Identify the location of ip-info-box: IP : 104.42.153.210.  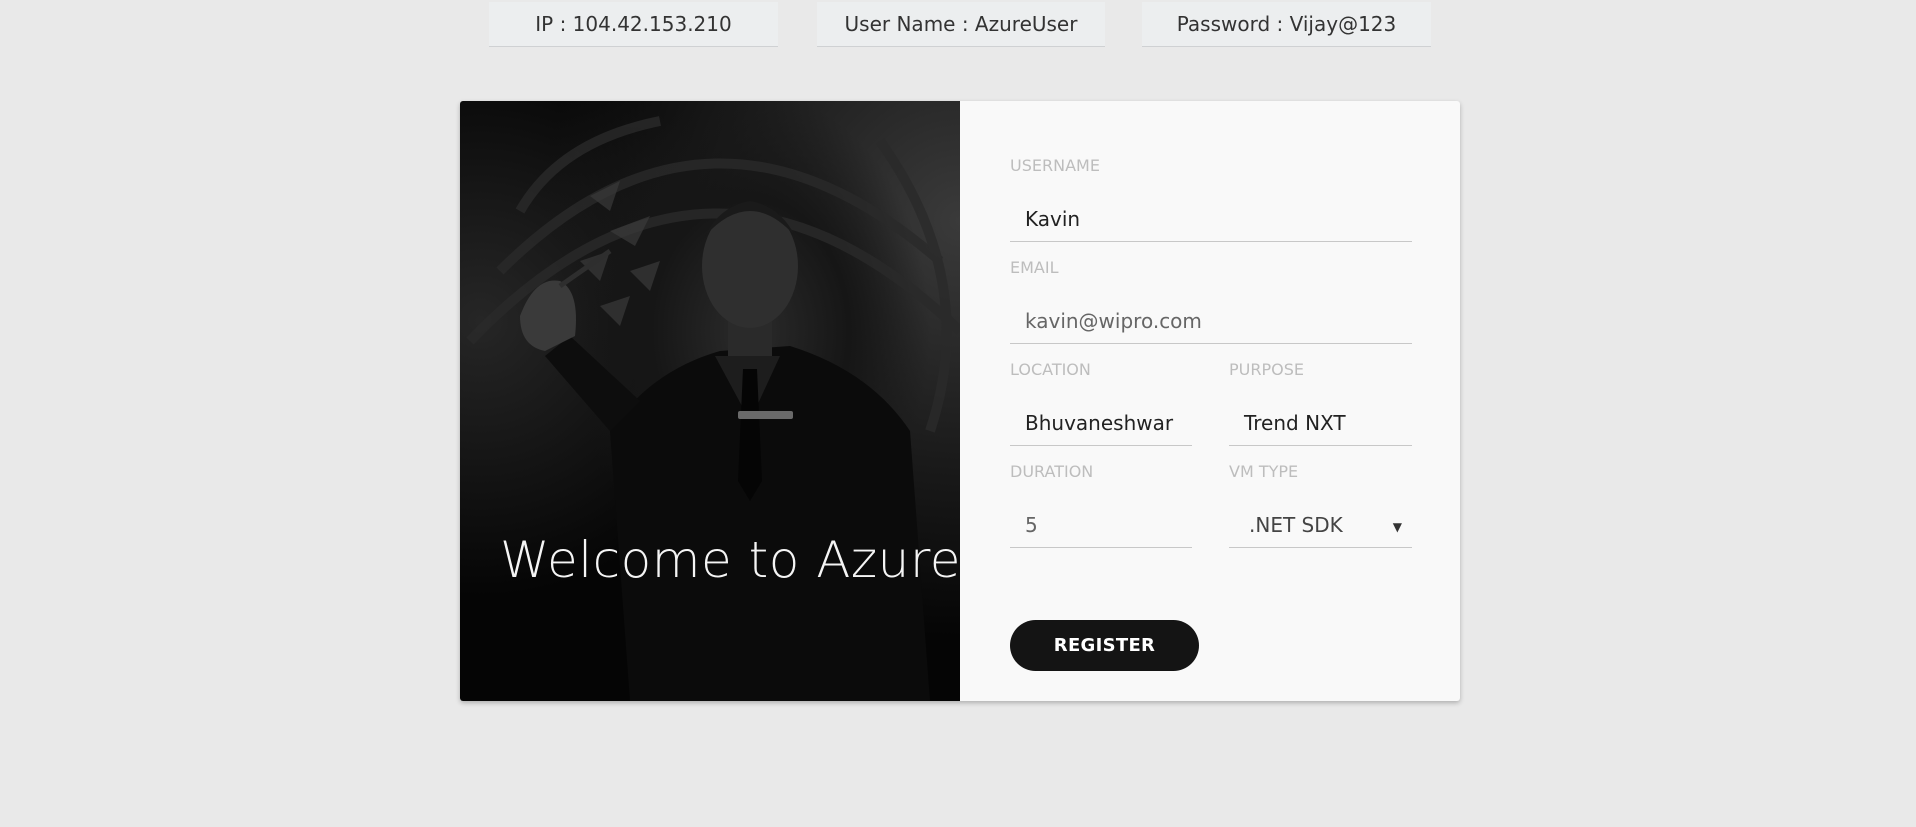
(633, 24).